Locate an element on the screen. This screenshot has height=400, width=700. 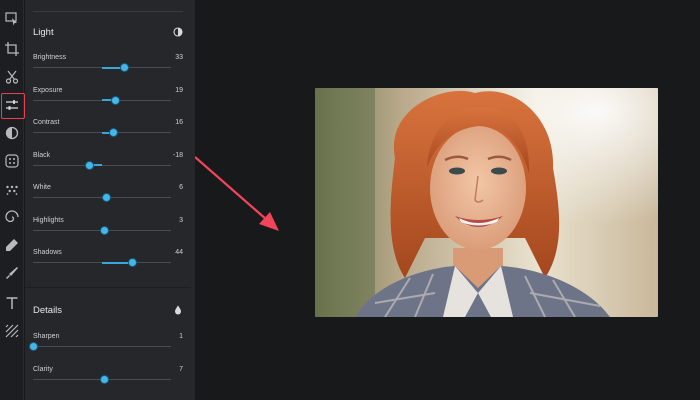
contrast-circle-icon is located at coordinates (12, 133).